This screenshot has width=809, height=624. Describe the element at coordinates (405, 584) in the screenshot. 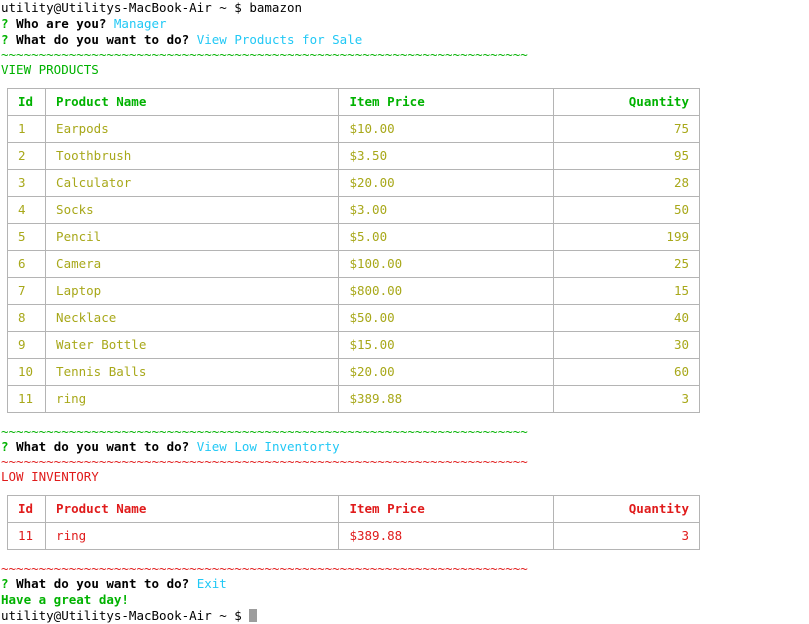

I see `prompt-what-do-3: ? What do you want to do? Exit` at that location.